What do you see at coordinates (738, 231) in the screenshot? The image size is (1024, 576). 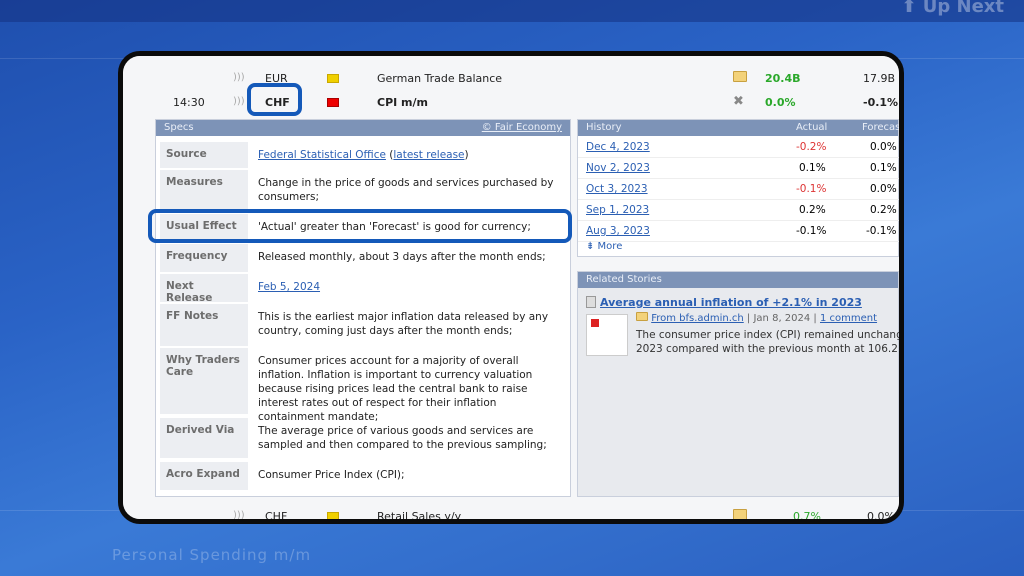 I see `history-row: Aug 3, 2023 -0.1% -0.1%` at bounding box center [738, 231].